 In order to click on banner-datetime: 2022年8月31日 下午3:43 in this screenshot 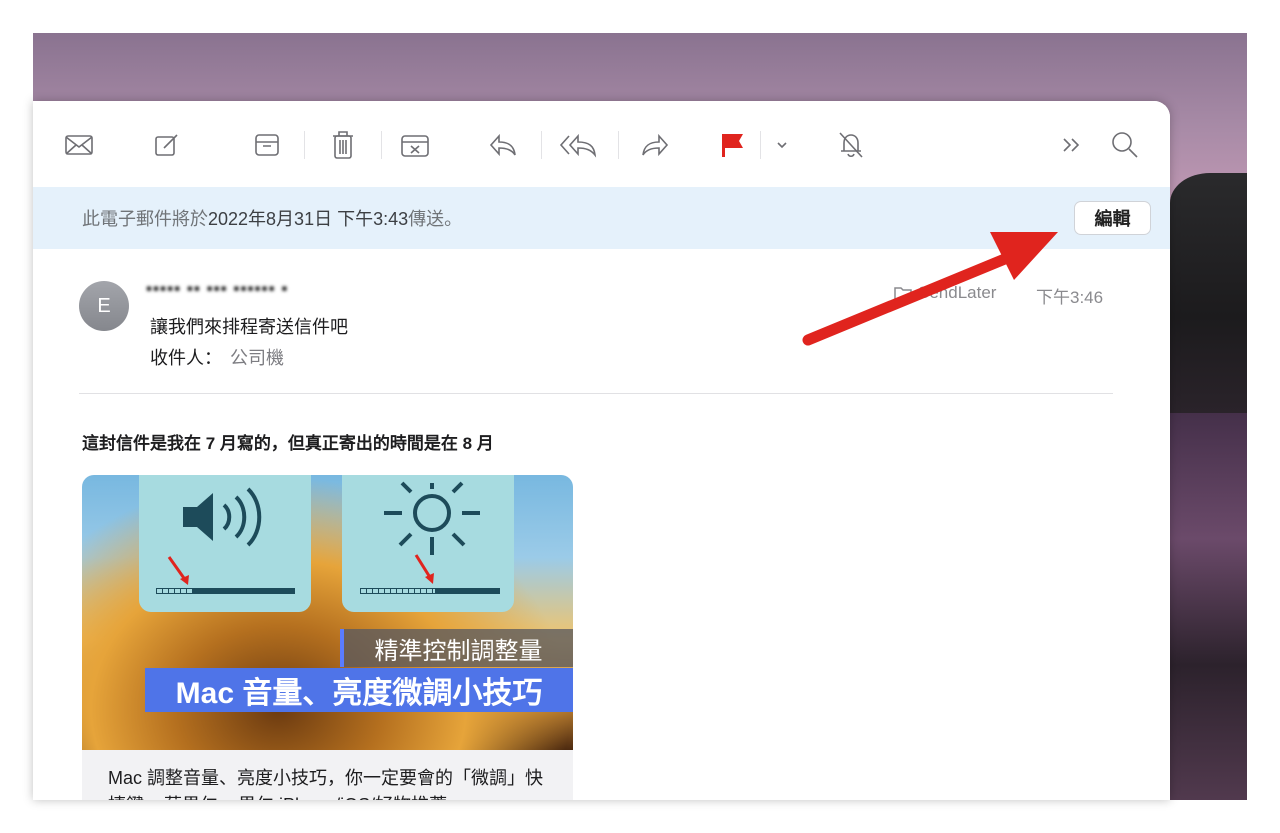, I will do `click(308, 219)`.